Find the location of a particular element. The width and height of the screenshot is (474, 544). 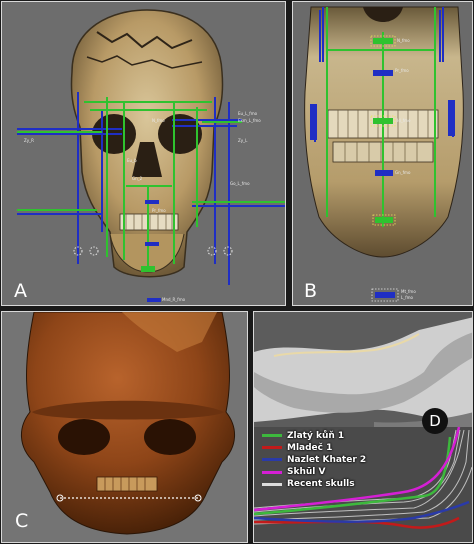

legend-item-zlaty-kun: Zlatý kůň 1 is located at coordinates (314, 435).